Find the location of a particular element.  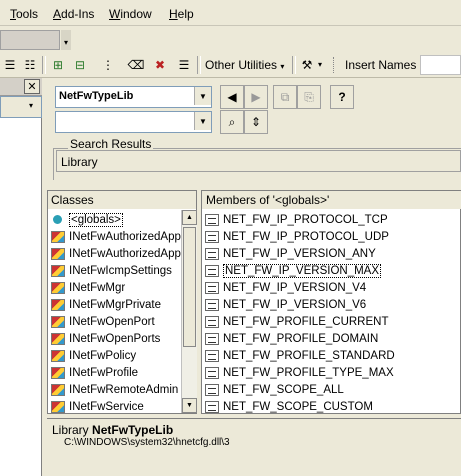

tools-icon: ⚒ is located at coordinates (307, 65).